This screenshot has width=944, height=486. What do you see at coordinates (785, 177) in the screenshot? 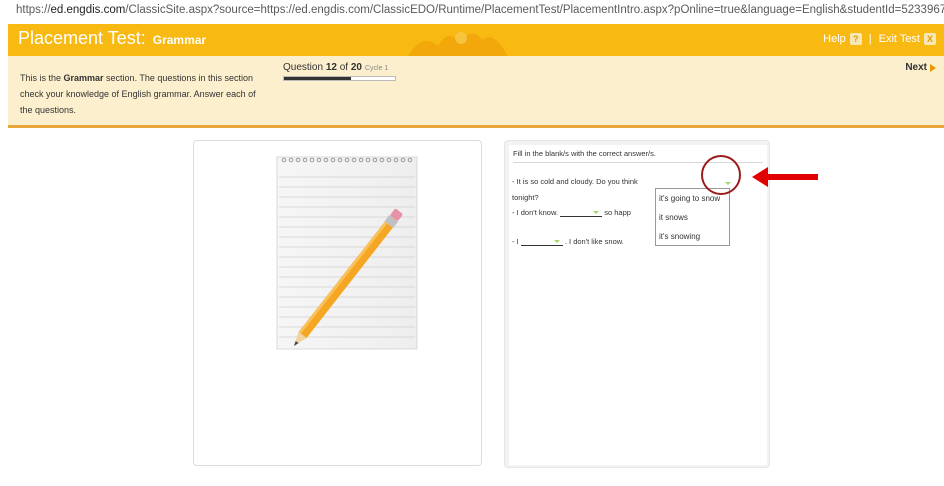
I see `annotation-arrow-icon` at bounding box center [785, 177].